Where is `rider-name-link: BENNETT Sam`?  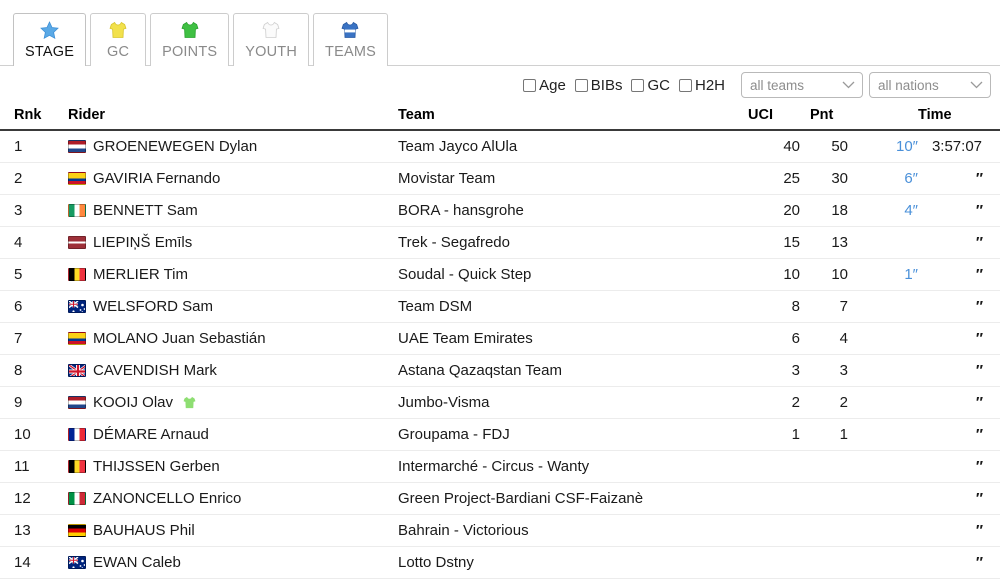 rider-name-link: BENNETT Sam is located at coordinates (145, 210).